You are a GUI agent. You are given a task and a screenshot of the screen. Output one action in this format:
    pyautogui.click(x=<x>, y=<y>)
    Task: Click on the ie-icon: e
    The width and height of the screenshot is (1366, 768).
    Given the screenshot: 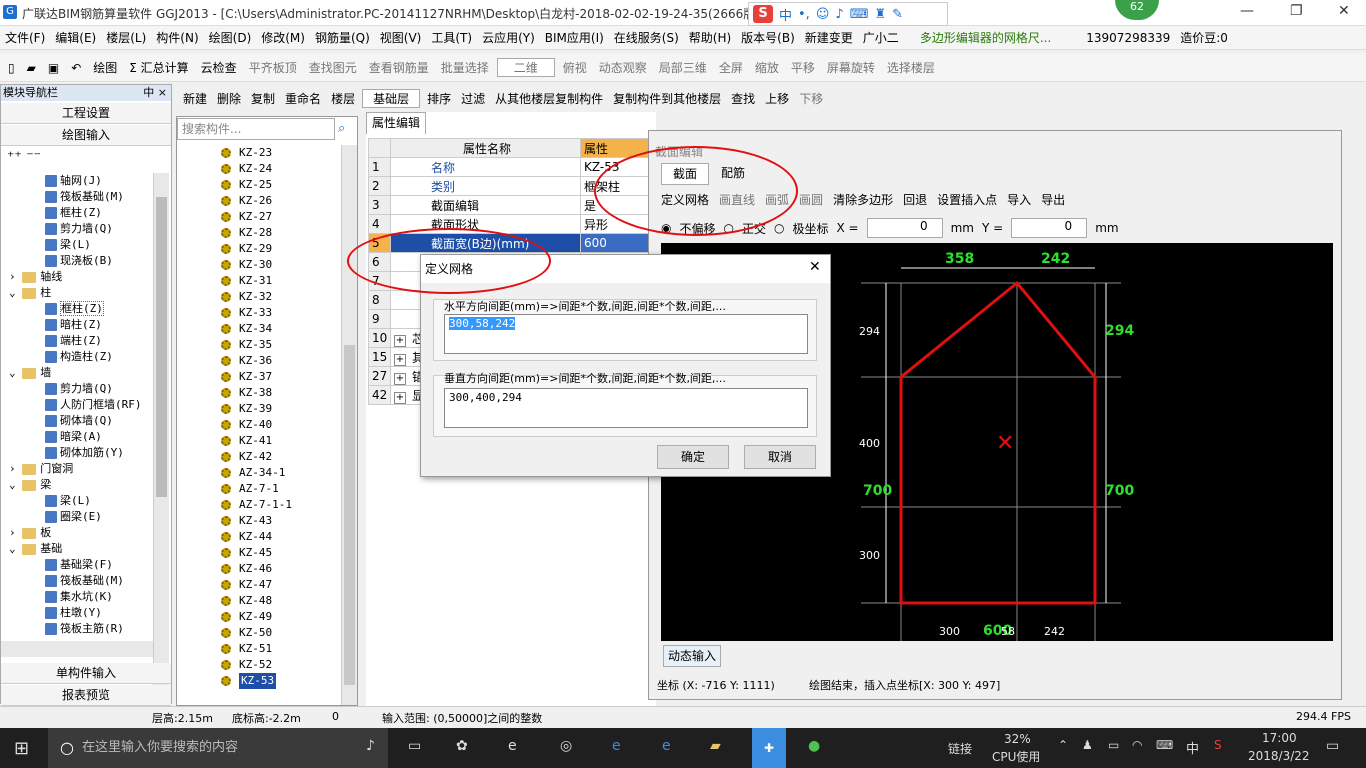 What is the action you would take?
    pyautogui.click(x=512, y=746)
    